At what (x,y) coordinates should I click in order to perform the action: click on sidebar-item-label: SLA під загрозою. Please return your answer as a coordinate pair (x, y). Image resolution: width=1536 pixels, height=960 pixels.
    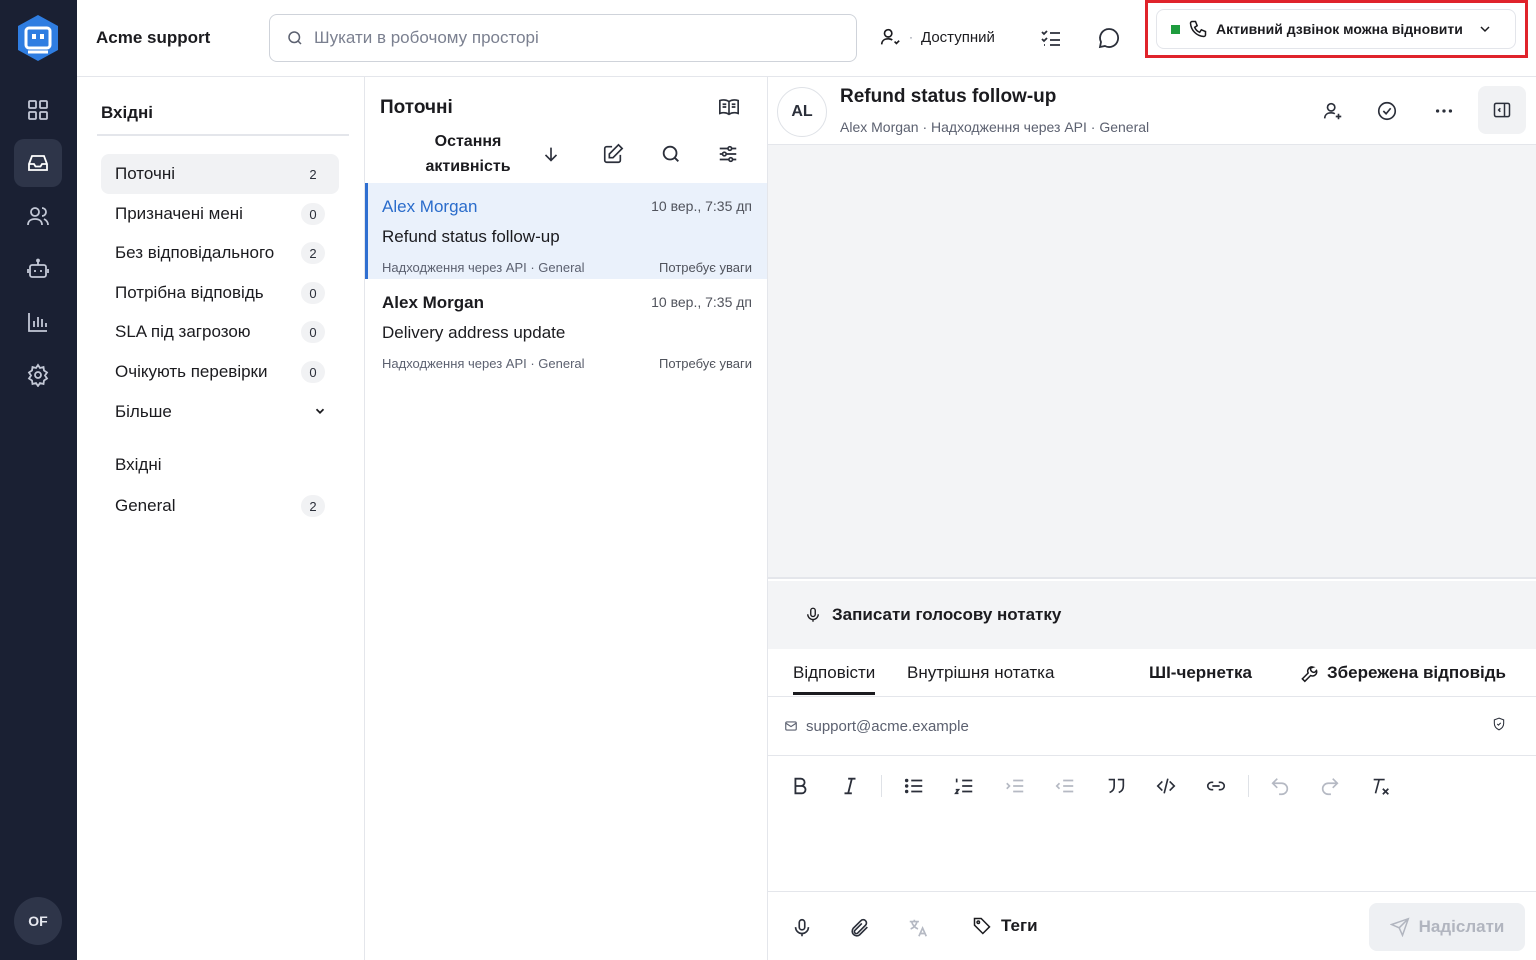
    Looking at the image, I should click on (183, 331).